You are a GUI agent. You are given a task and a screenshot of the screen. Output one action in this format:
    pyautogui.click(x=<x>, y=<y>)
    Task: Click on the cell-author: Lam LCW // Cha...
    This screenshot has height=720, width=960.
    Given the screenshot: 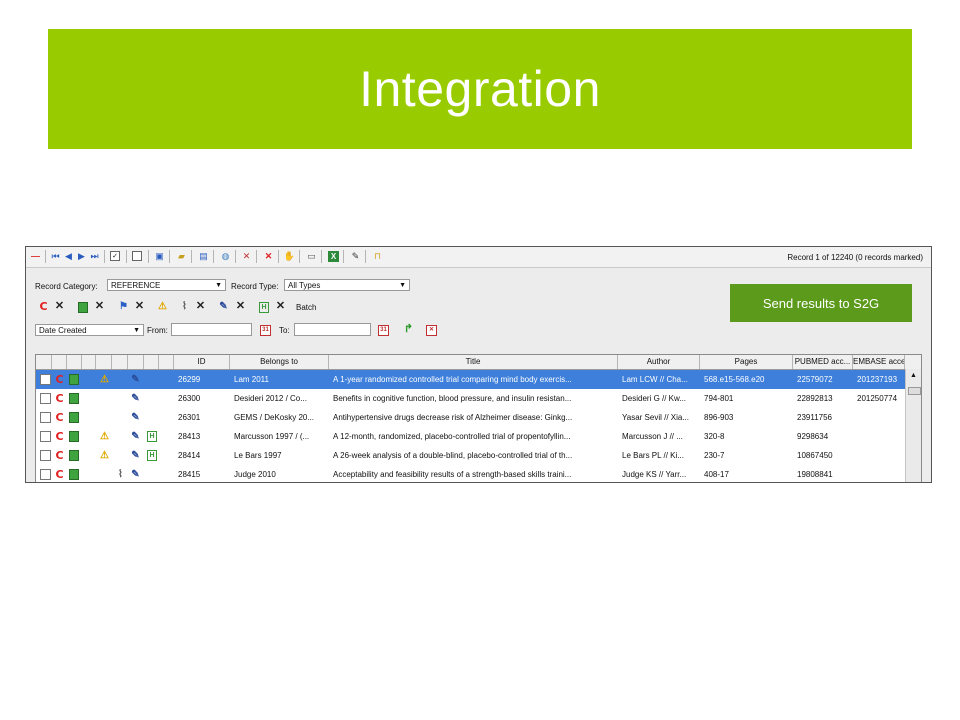 What is the action you would take?
    pyautogui.click(x=655, y=379)
    